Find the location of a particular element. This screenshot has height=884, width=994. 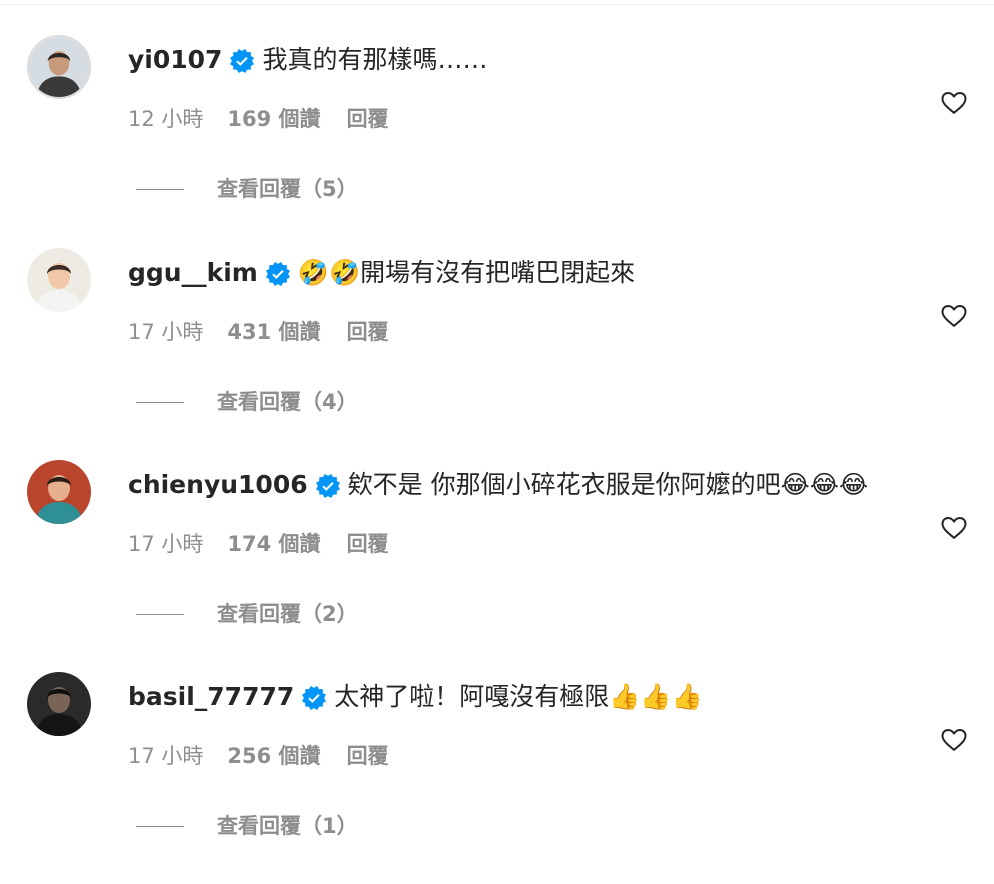

comment-meta: 17 小時 174 個讚 回覆 is located at coordinates (258, 544).